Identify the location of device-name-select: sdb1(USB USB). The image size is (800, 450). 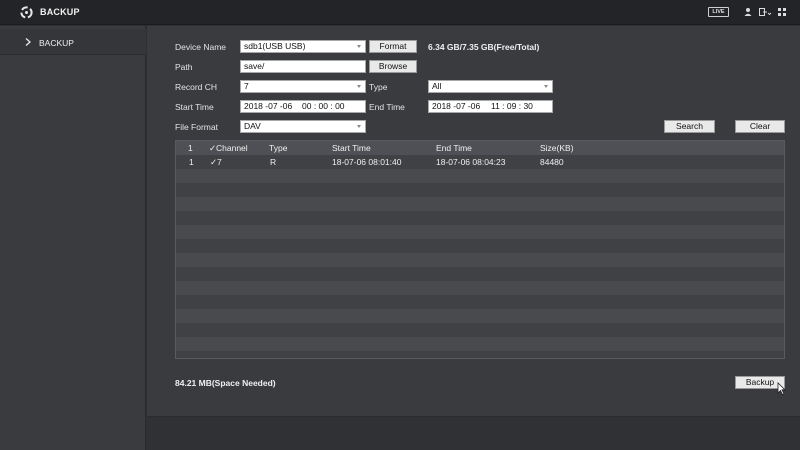
(303, 46).